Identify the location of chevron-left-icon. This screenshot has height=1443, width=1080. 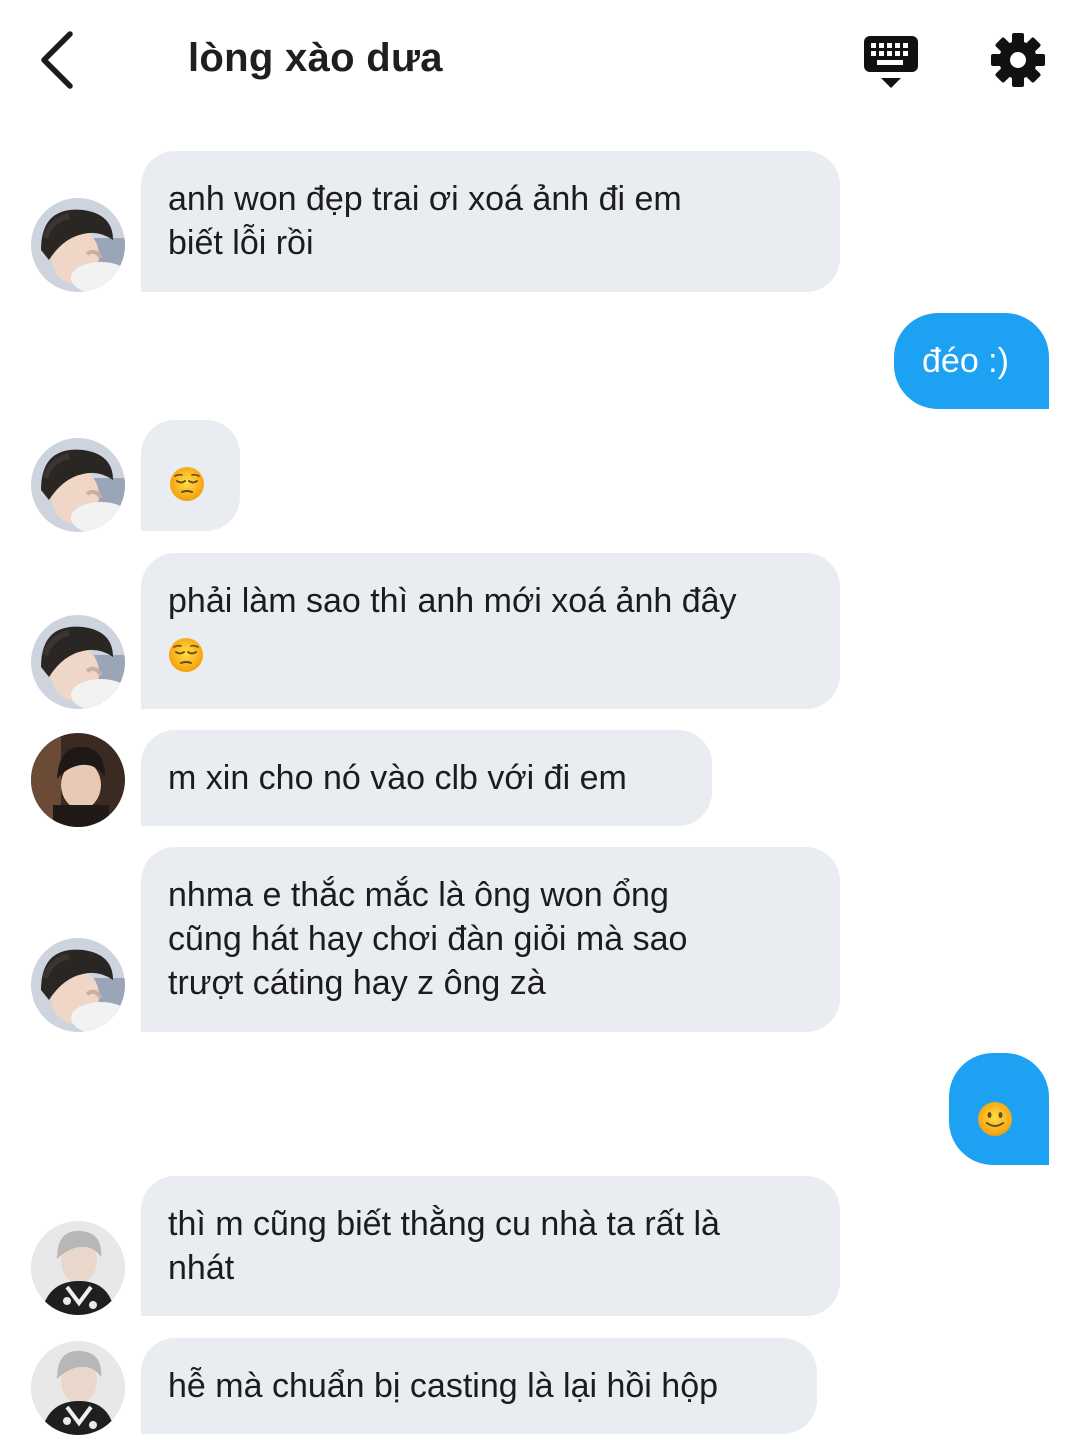
(57, 60).